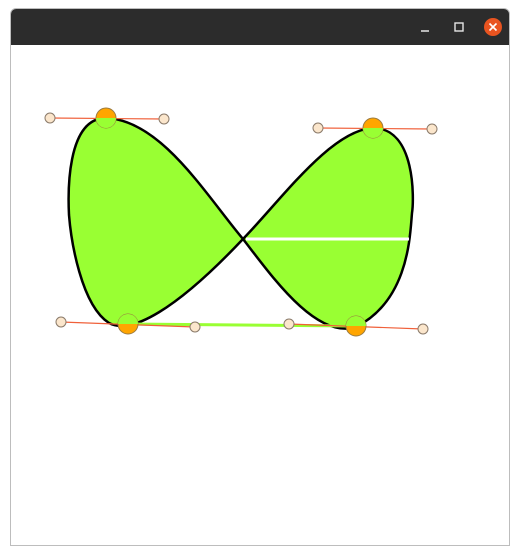 The image size is (520, 555). I want to click on maximize-icon, so click(459, 27).